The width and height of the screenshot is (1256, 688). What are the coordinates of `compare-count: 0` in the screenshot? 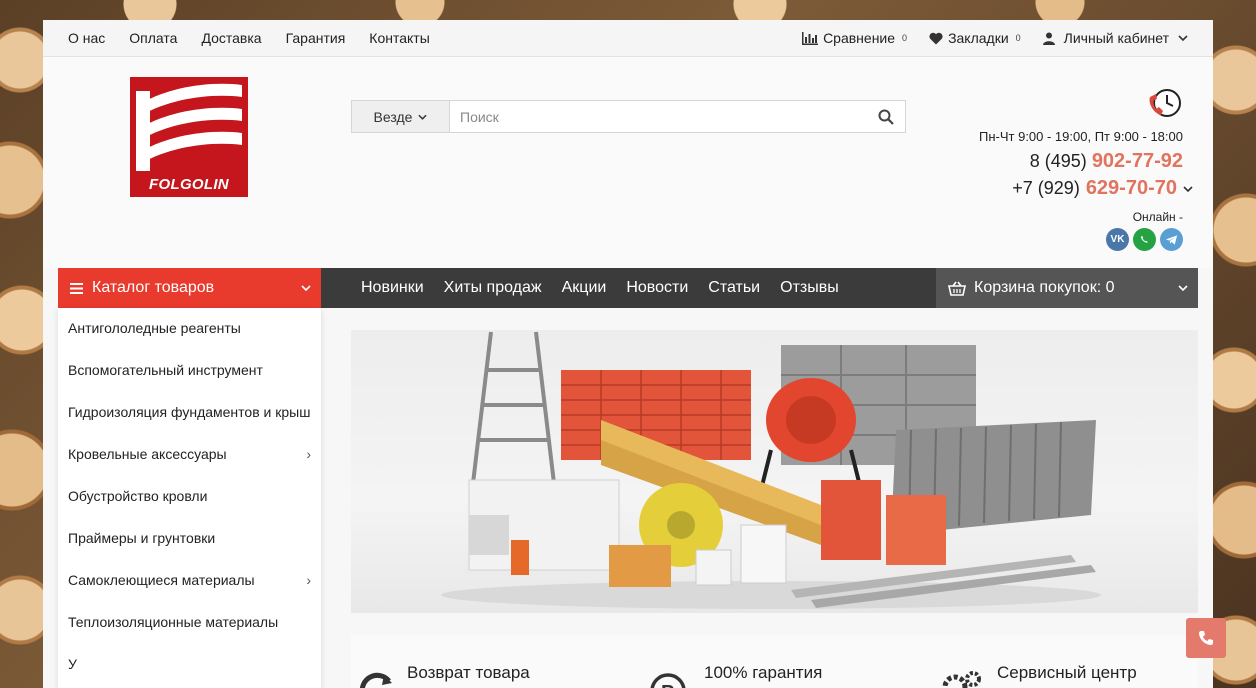 It's located at (905, 38).